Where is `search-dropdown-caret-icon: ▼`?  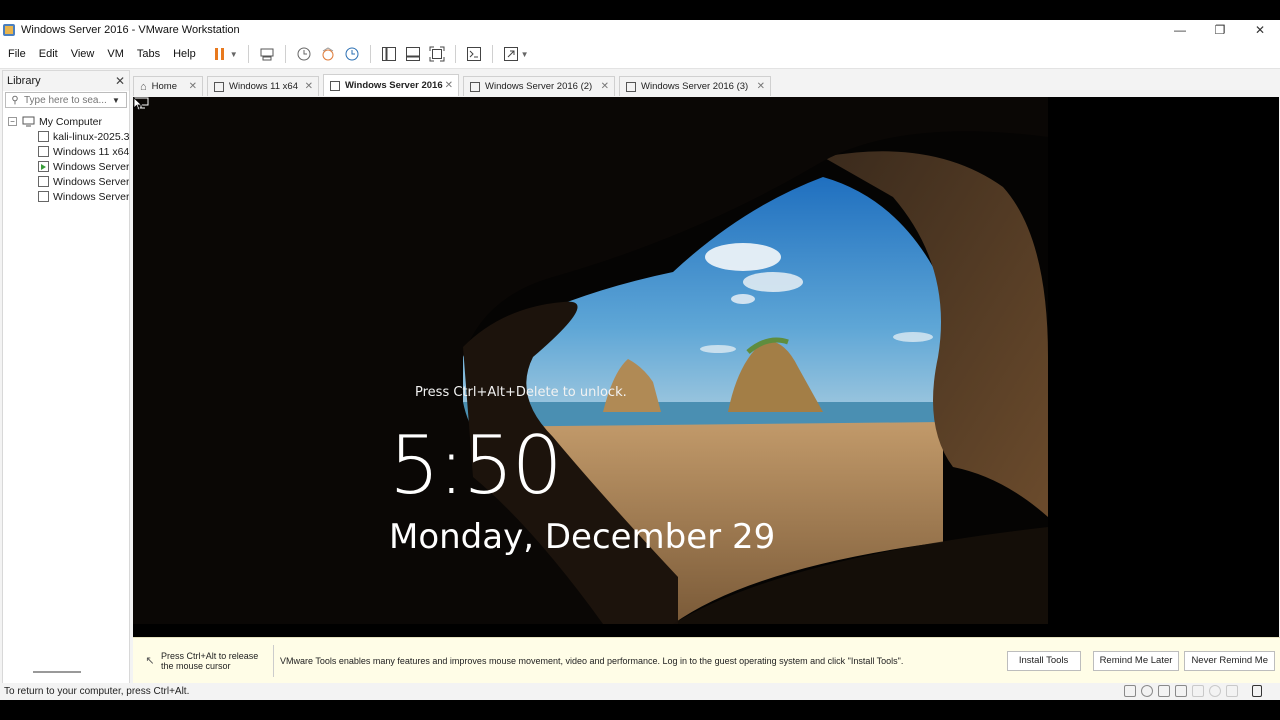 search-dropdown-caret-icon: ▼ is located at coordinates (116, 100).